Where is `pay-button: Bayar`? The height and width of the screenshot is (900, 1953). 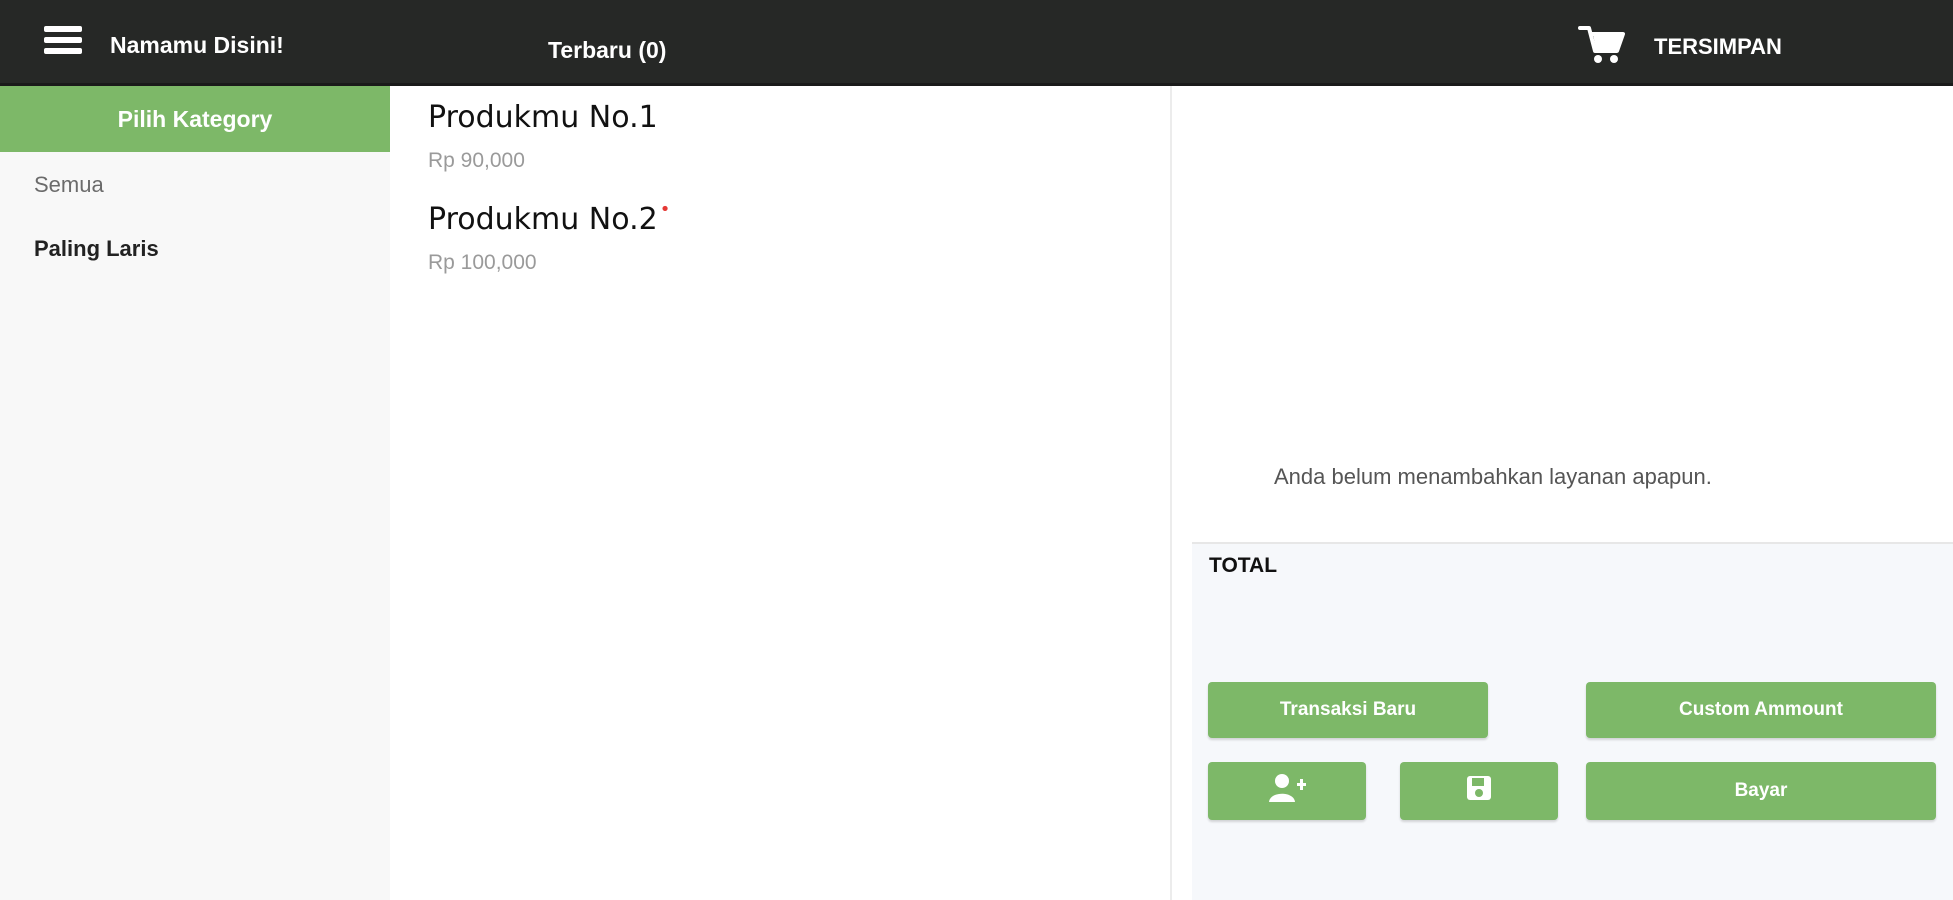
pay-button: Bayar is located at coordinates (1761, 791).